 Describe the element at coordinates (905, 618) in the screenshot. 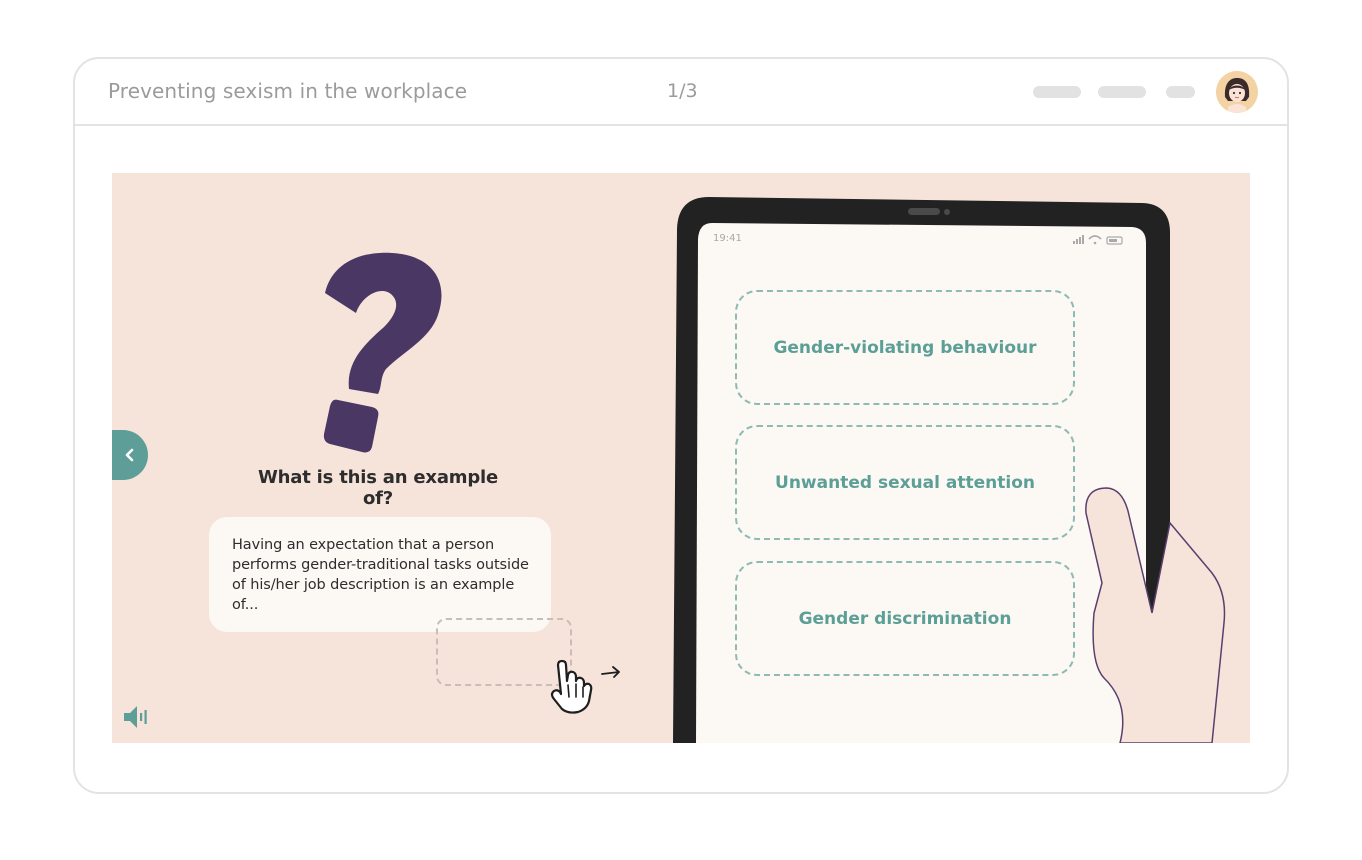

I see `answer-option-3: Gender discrimination` at that location.